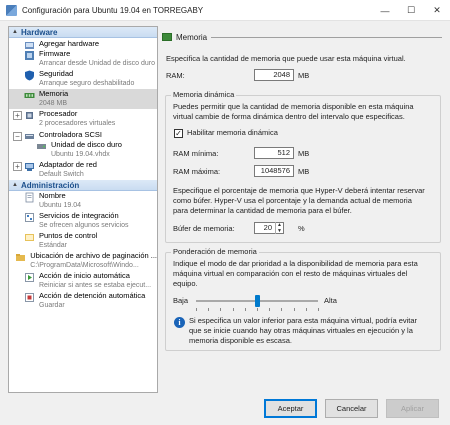  Describe the element at coordinates (41, 146) in the screenshot. I see `hard-drive-icon` at that location.